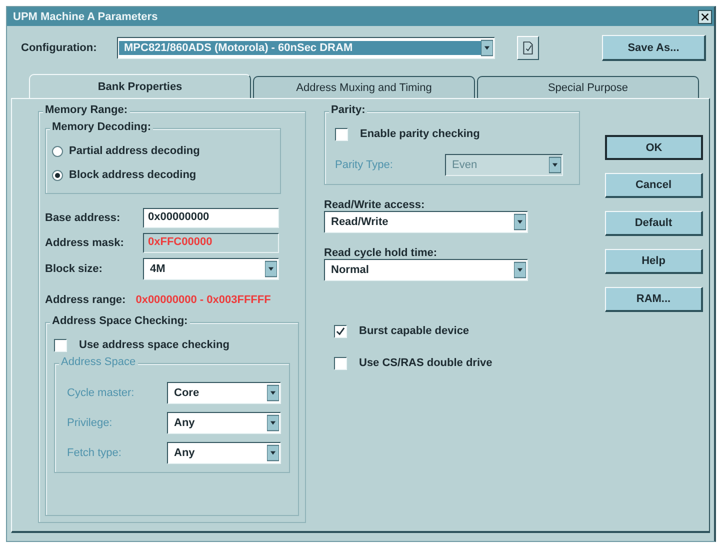 The width and height of the screenshot is (718, 544). What do you see at coordinates (98, 362) in the screenshot?
I see `group-title: Address Space` at bounding box center [98, 362].